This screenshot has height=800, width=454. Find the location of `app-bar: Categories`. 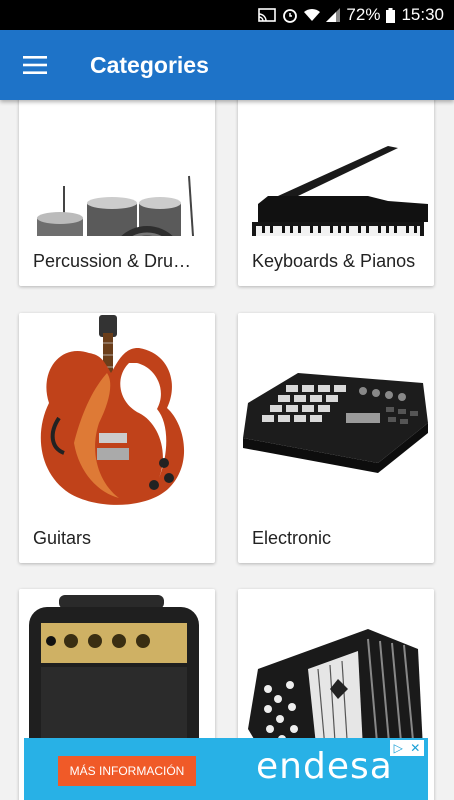

app-bar: Categories is located at coordinates (227, 65).